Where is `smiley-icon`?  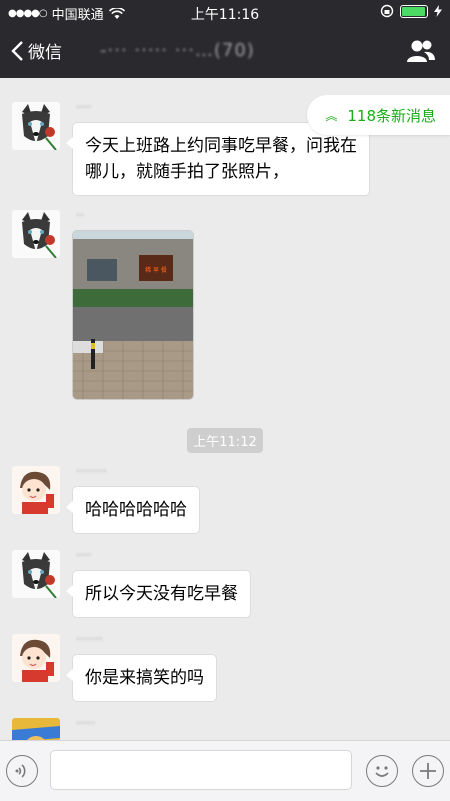 smiley-icon is located at coordinates (382, 771).